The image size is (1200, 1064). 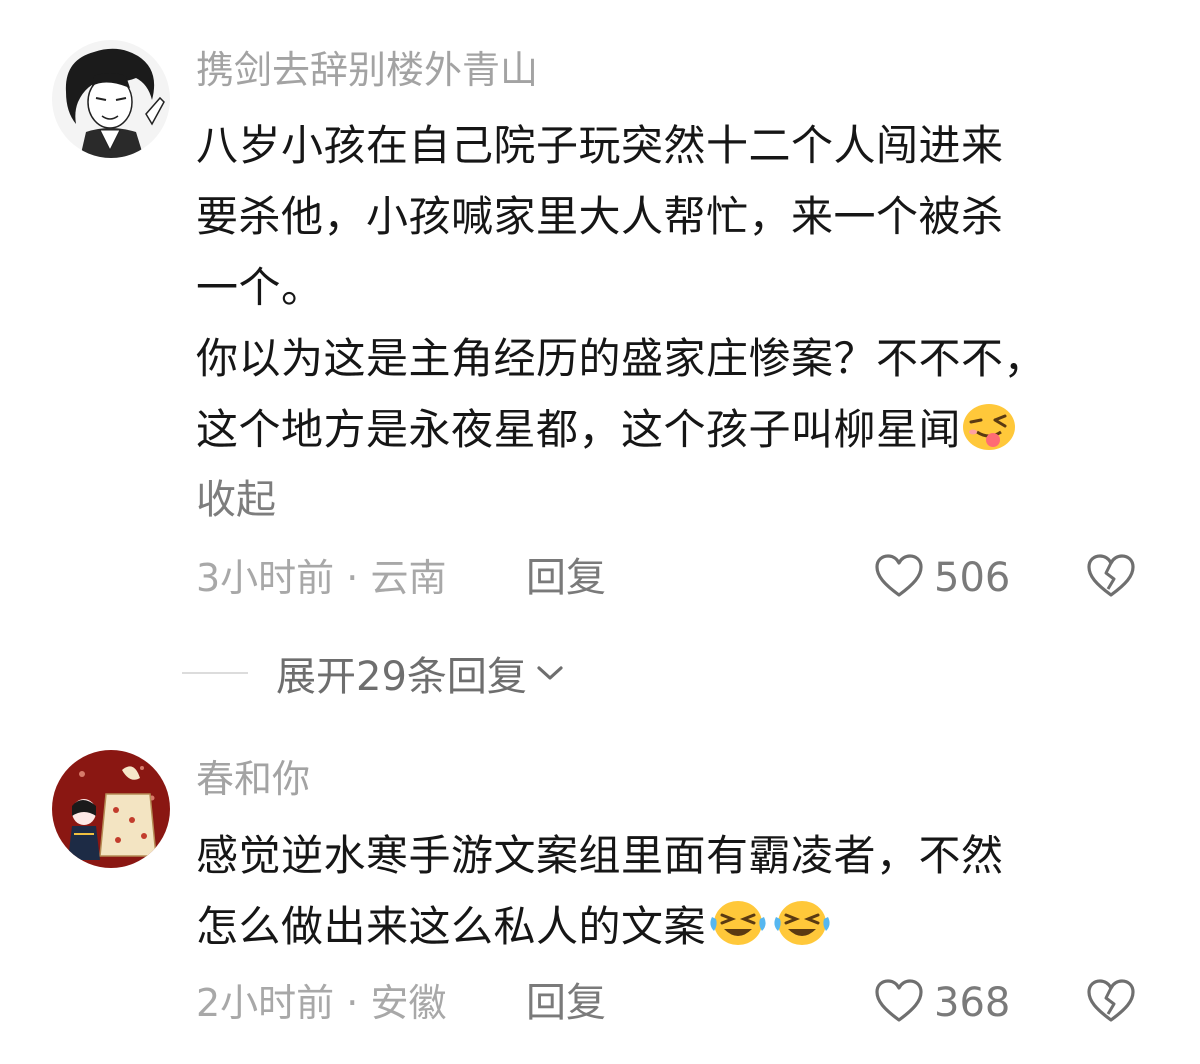 I want to click on expand-replies-label: 展开29条回复, so click(x=401, y=677).